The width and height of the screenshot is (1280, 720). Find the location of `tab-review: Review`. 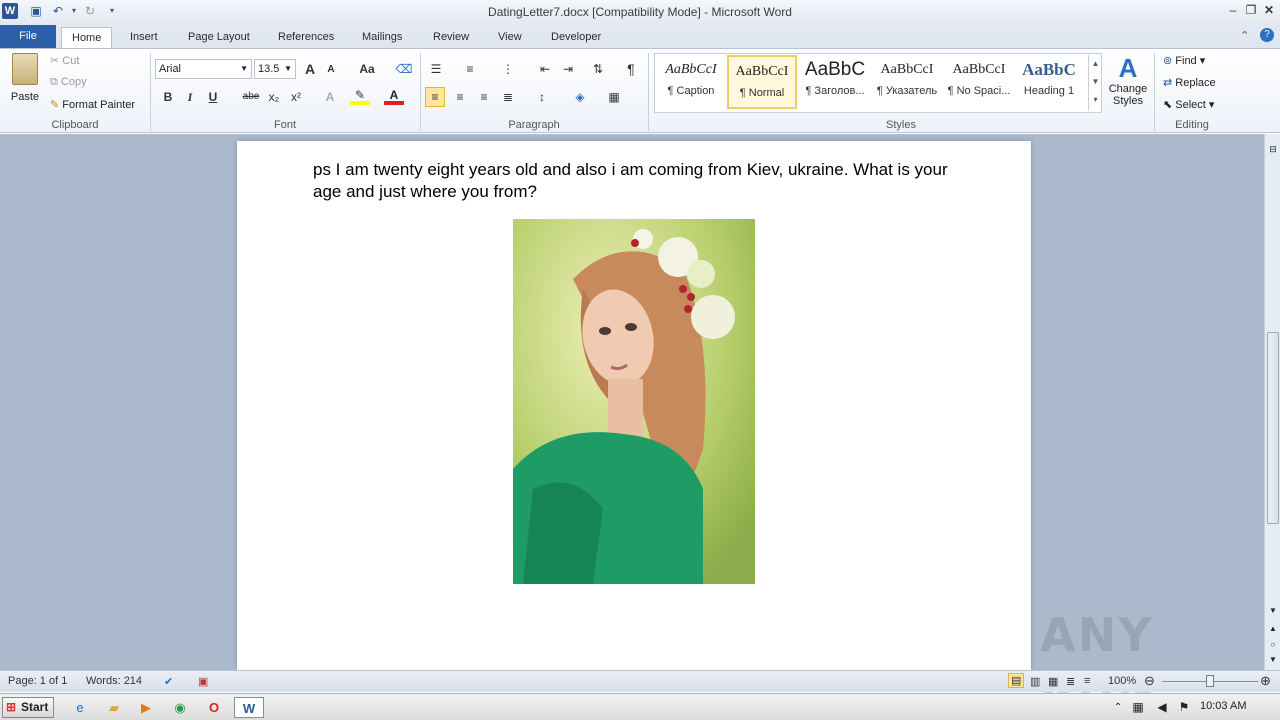

tab-review: Review is located at coordinates (451, 37).